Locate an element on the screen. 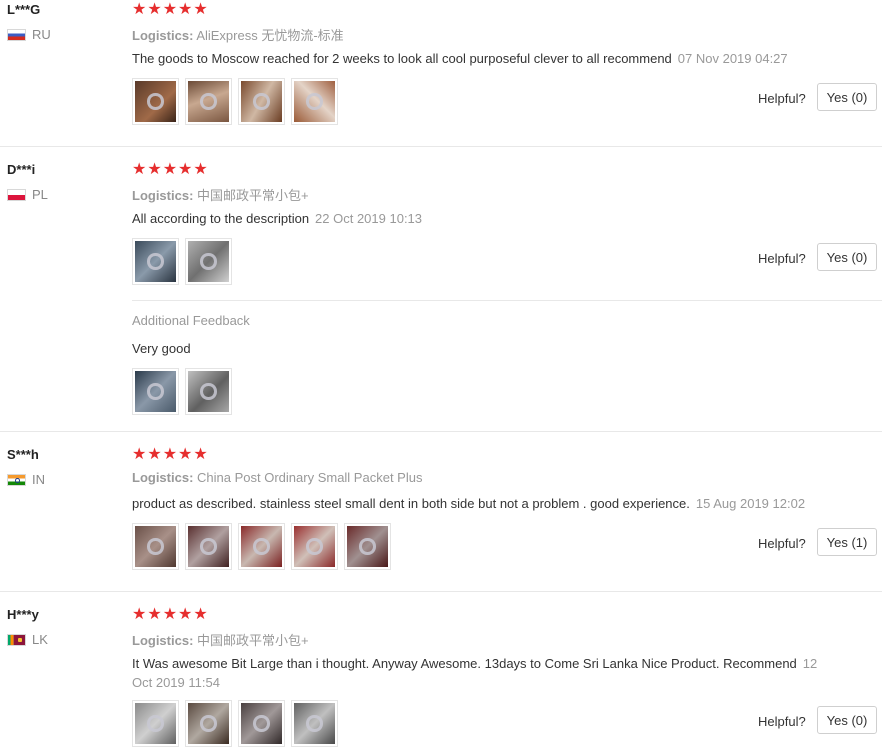 The width and height of the screenshot is (882, 747). reviewer-name: D***i is located at coordinates (21, 169).